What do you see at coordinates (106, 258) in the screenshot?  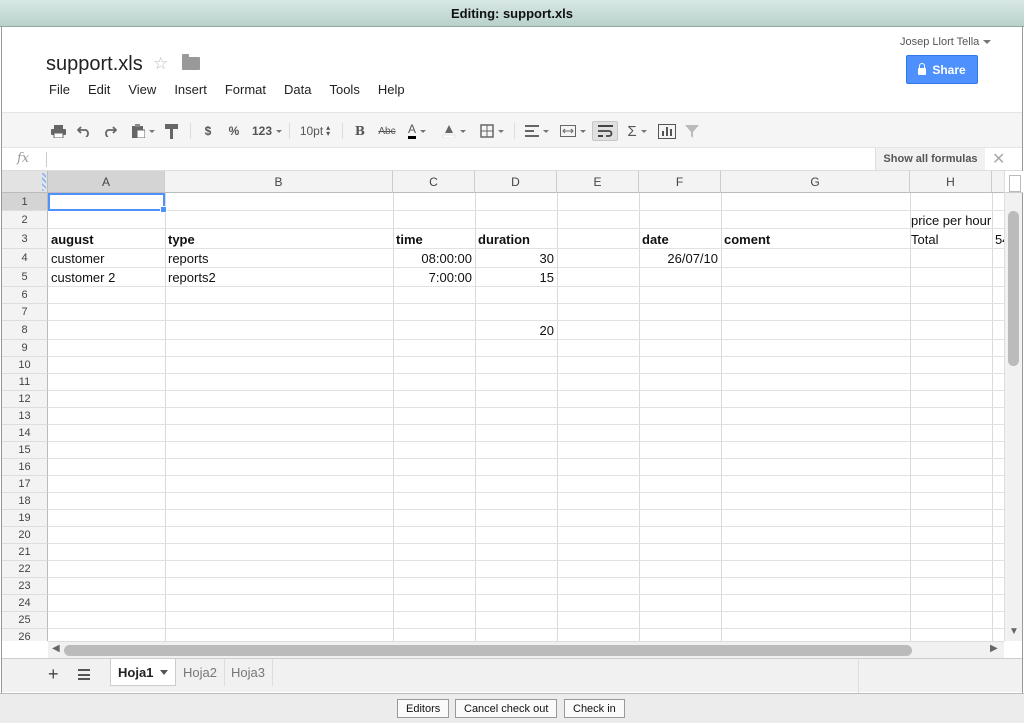 I see `cell-a4: customer` at bounding box center [106, 258].